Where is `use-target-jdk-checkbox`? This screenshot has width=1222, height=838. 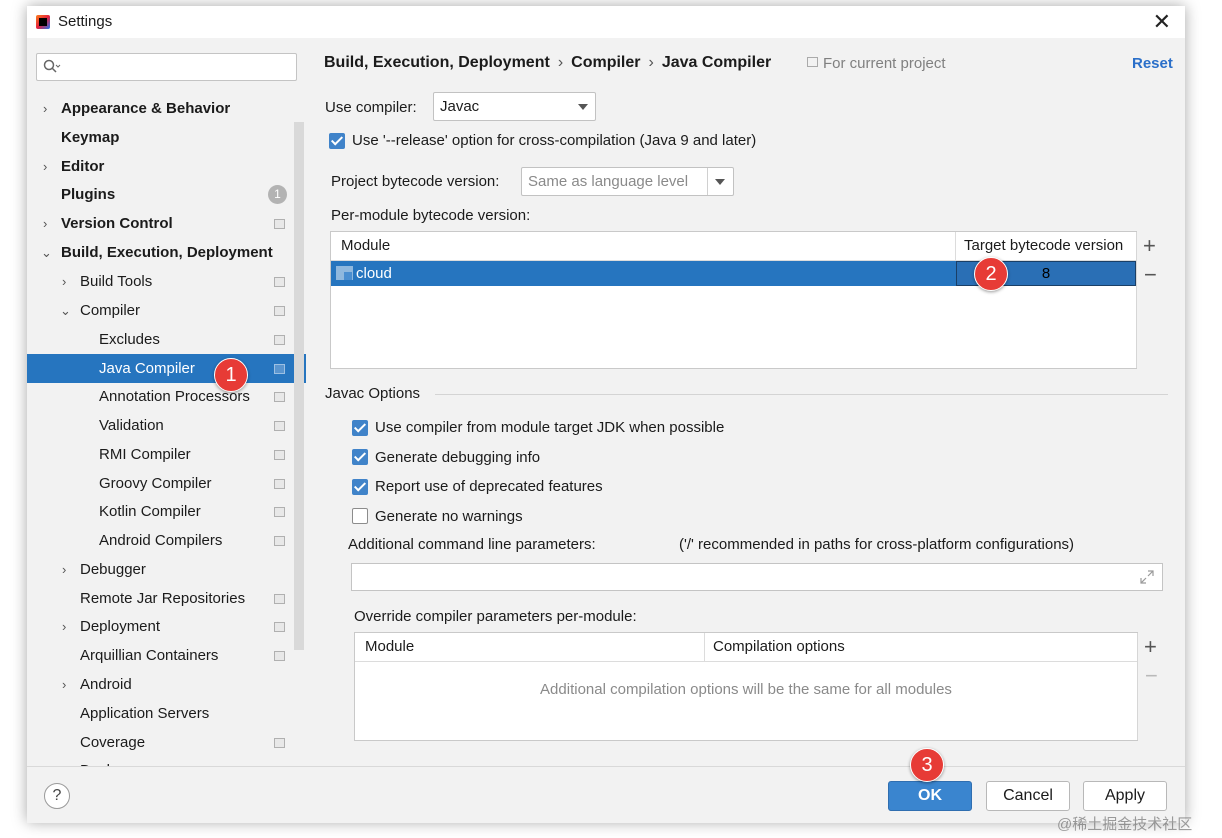 use-target-jdk-checkbox is located at coordinates (360, 428).